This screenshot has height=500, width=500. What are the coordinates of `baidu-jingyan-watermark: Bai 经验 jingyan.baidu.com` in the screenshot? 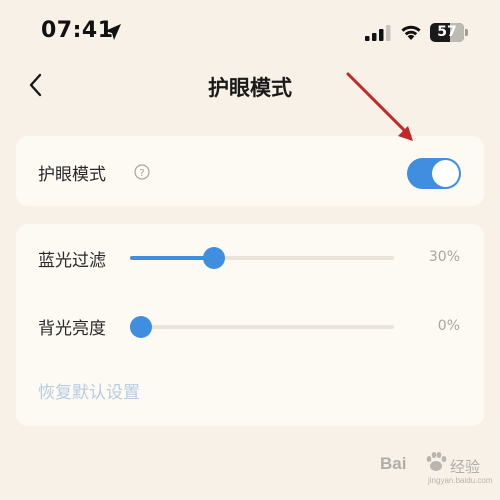 It's located at (436, 466).